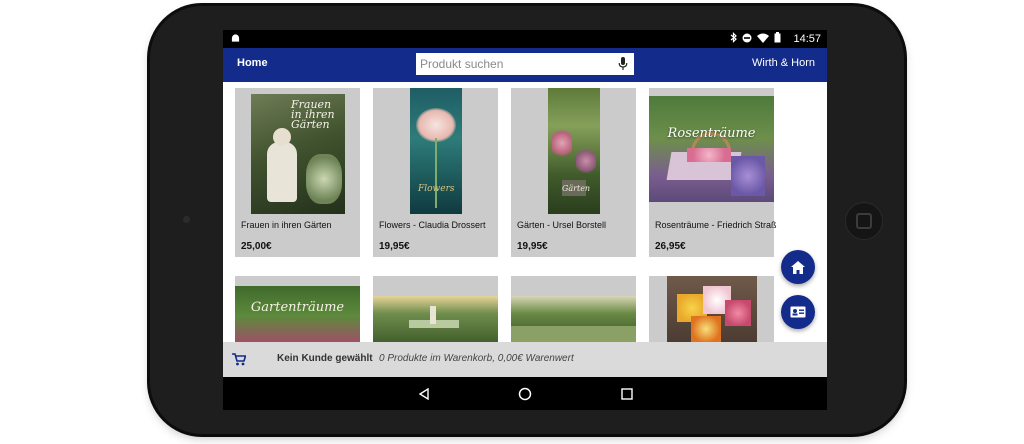  What do you see at coordinates (297, 316) in the screenshot?
I see `product-image: Gartenträume` at bounding box center [297, 316].